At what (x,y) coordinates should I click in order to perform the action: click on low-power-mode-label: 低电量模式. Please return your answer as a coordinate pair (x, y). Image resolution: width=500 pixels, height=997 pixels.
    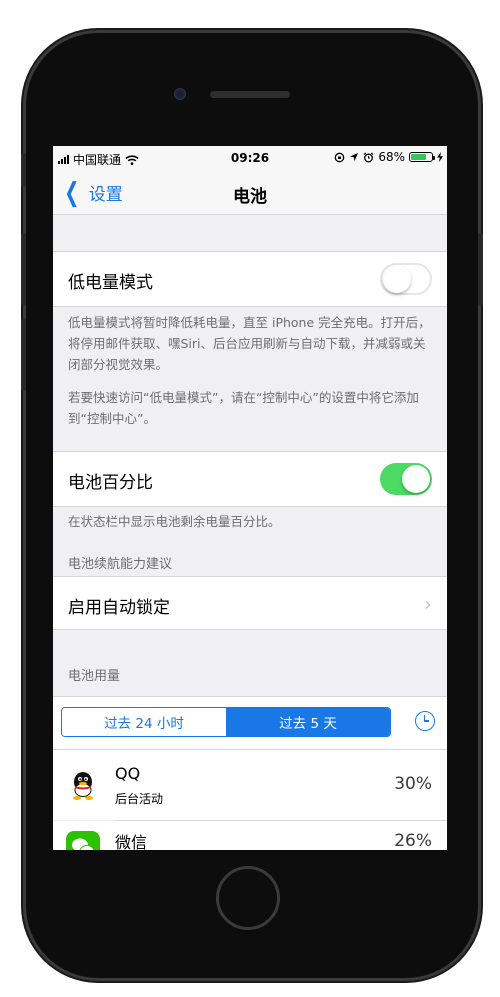
    Looking at the image, I should click on (110, 283).